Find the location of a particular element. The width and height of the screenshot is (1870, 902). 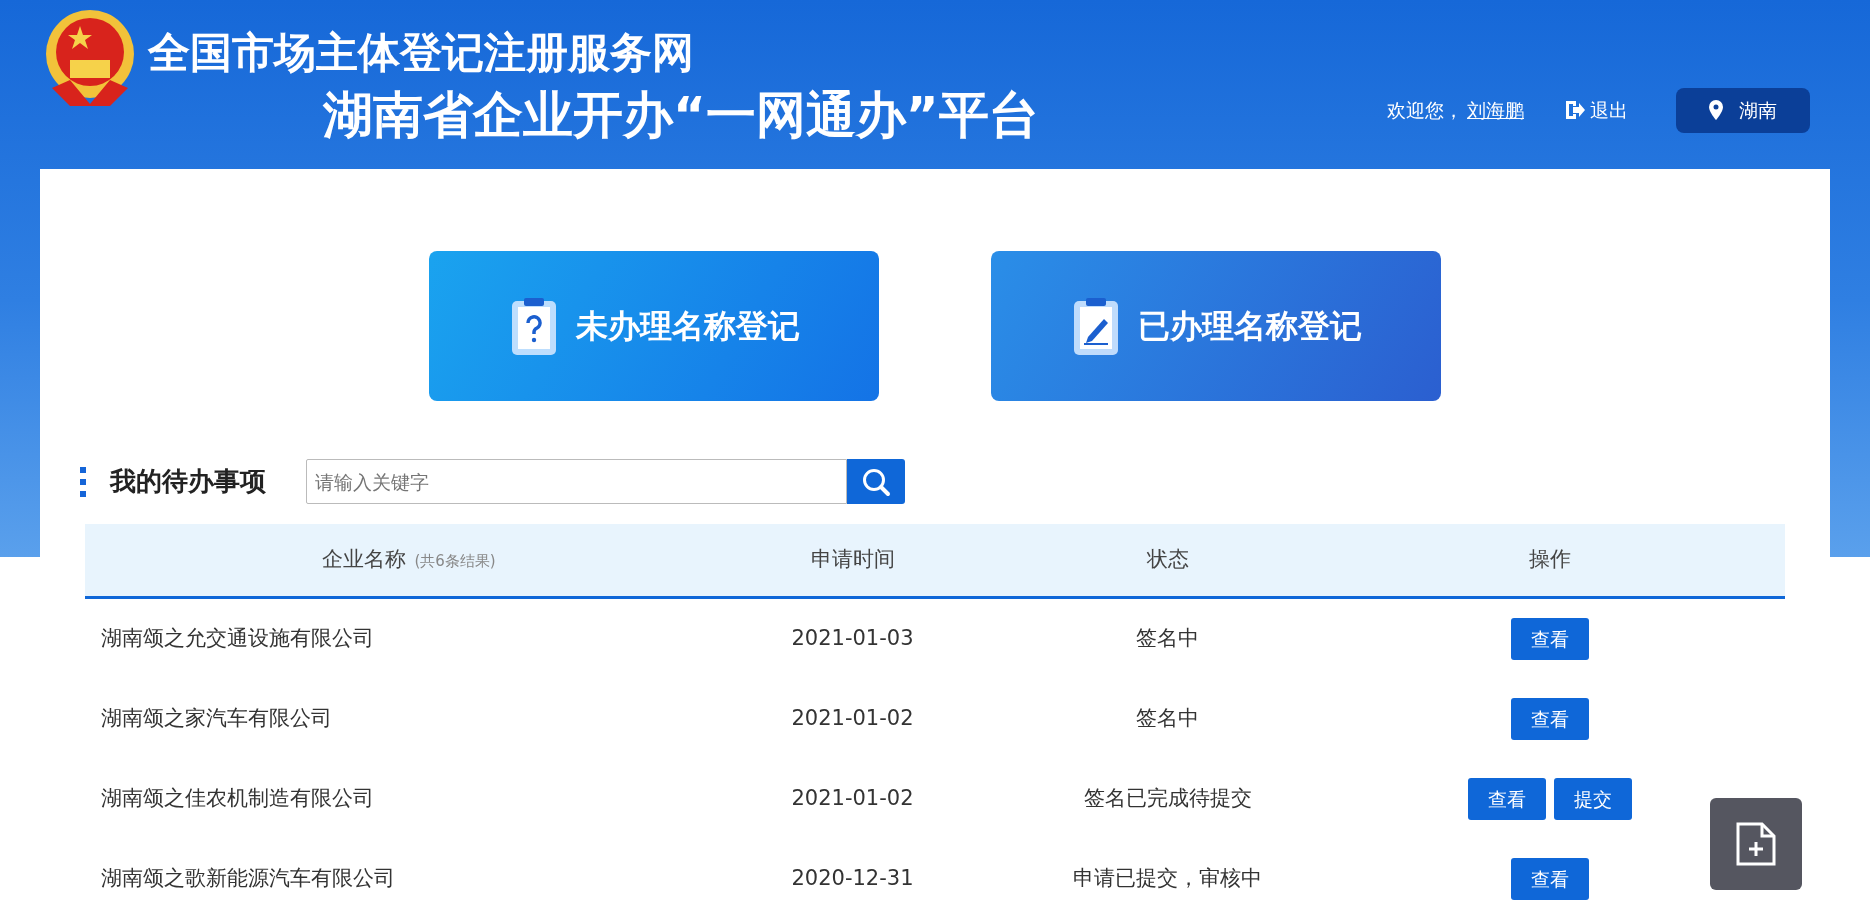

column-header: 操作 is located at coordinates (1550, 559).